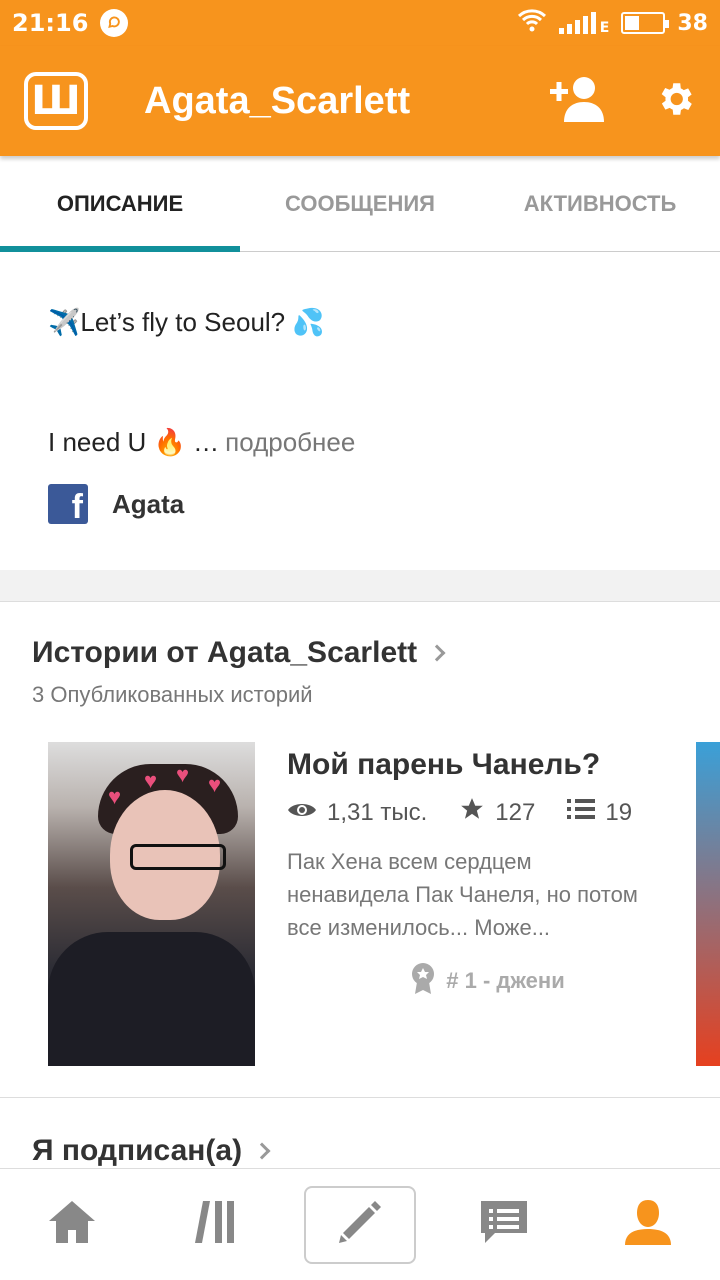 The image size is (720, 1280). I want to click on wattpad-logo: Ш, so click(56, 101).